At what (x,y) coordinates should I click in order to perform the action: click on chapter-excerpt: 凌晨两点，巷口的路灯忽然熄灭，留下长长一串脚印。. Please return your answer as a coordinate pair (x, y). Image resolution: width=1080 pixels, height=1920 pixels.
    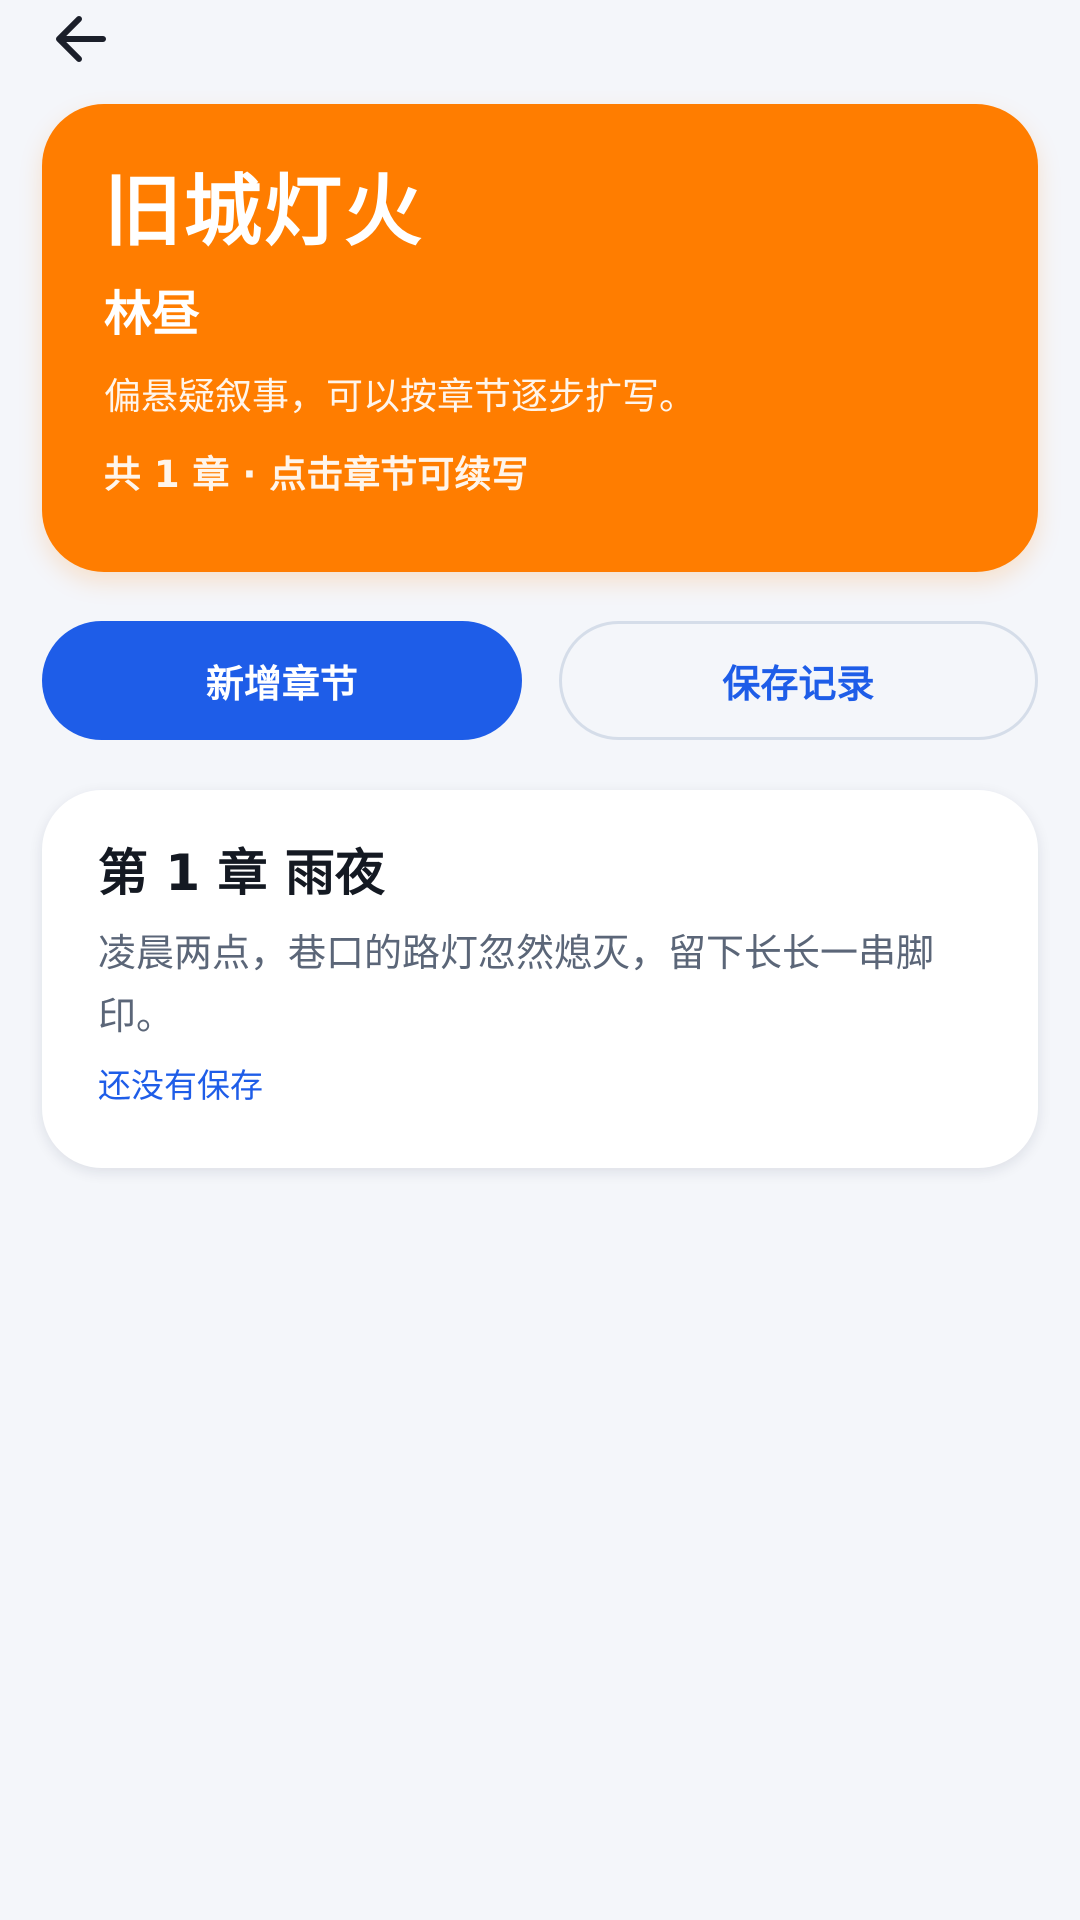
    Looking at the image, I should click on (516, 984).